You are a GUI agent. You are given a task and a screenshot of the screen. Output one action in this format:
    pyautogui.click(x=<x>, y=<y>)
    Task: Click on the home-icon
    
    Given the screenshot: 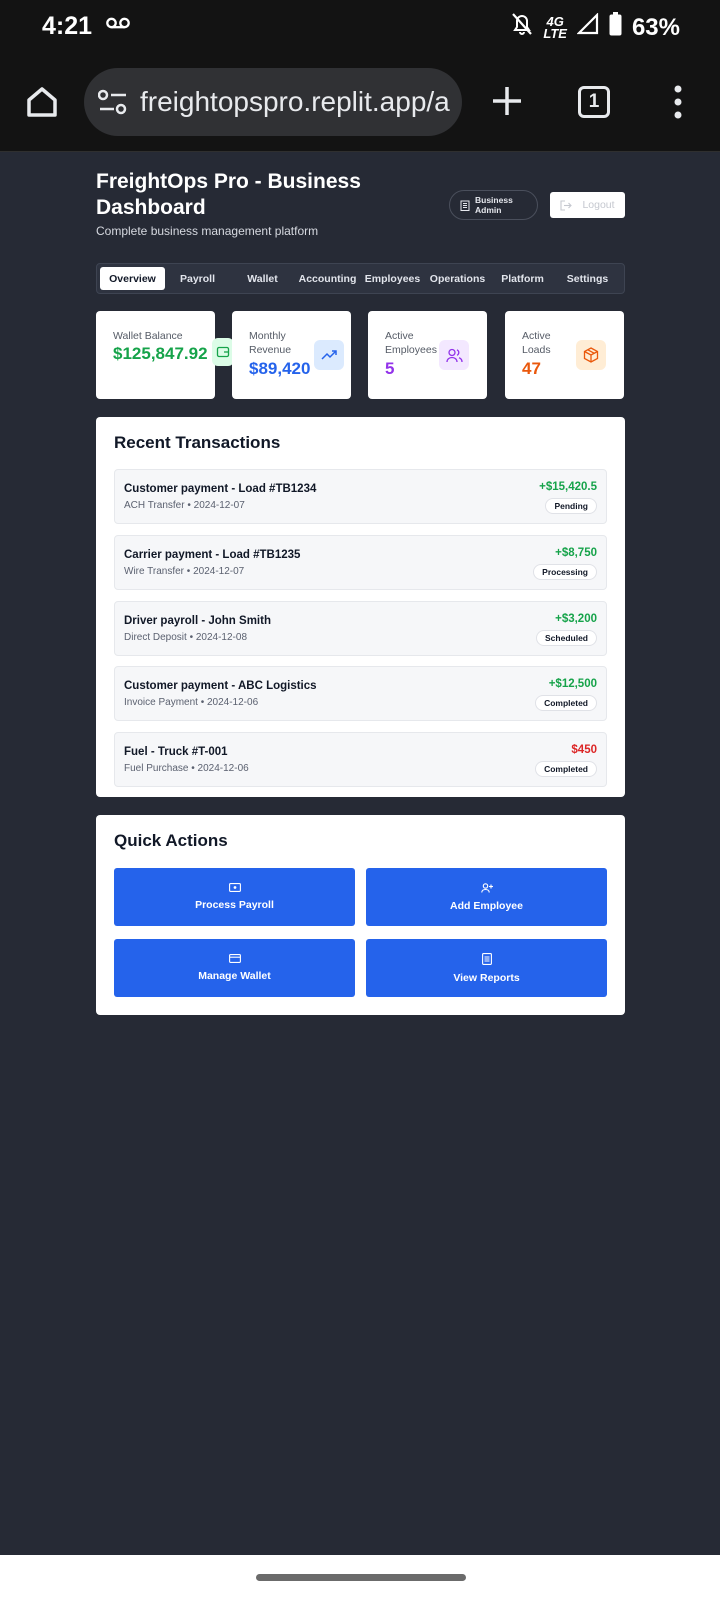 What is the action you would take?
    pyautogui.click(x=42, y=102)
    